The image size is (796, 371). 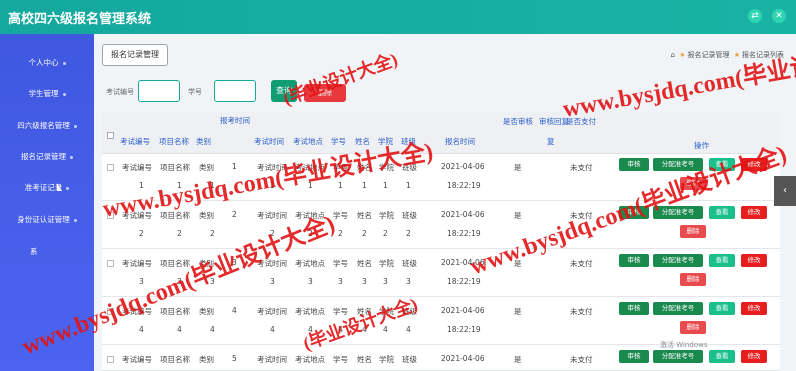 What do you see at coordinates (338, 141) in the screenshot?
I see `column-header: 学号` at bounding box center [338, 141].